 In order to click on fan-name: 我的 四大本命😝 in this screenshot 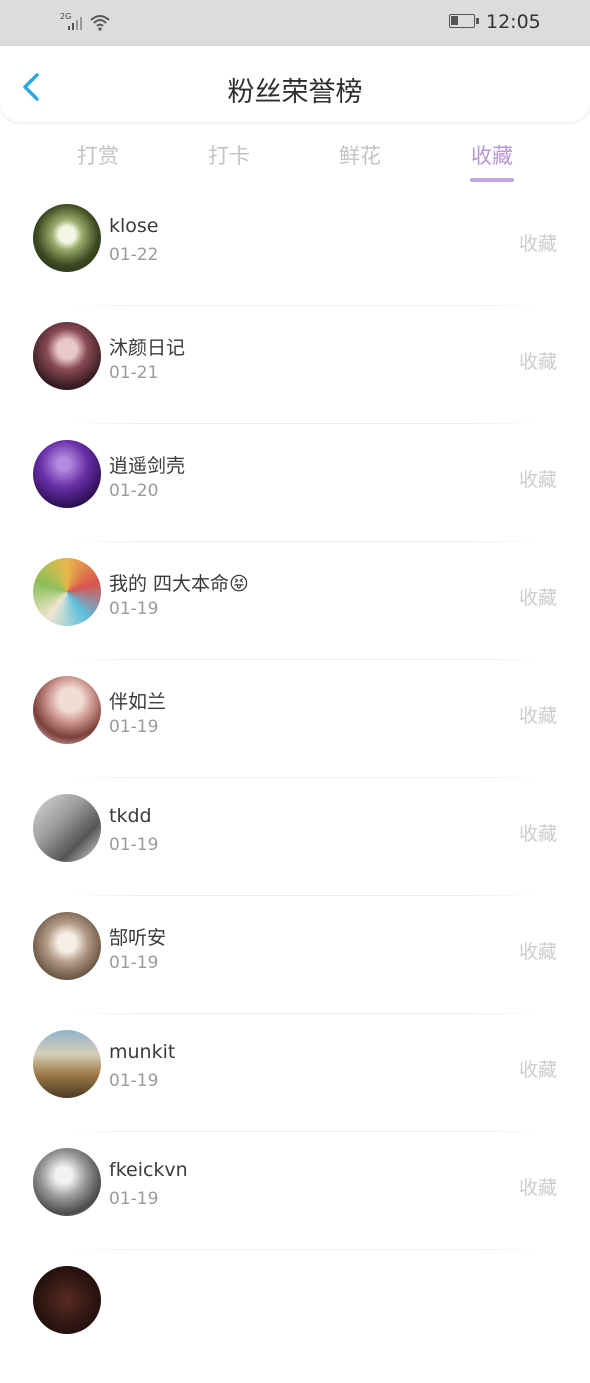, I will do `click(179, 584)`.